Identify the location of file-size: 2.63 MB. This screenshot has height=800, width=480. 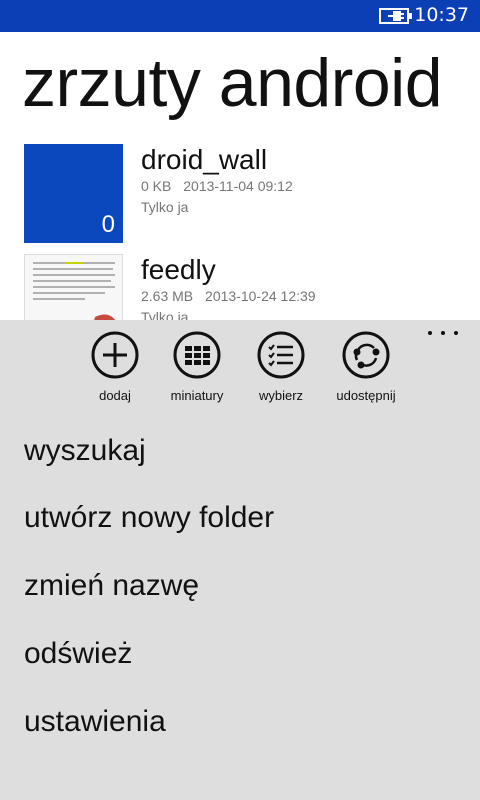
(167, 296).